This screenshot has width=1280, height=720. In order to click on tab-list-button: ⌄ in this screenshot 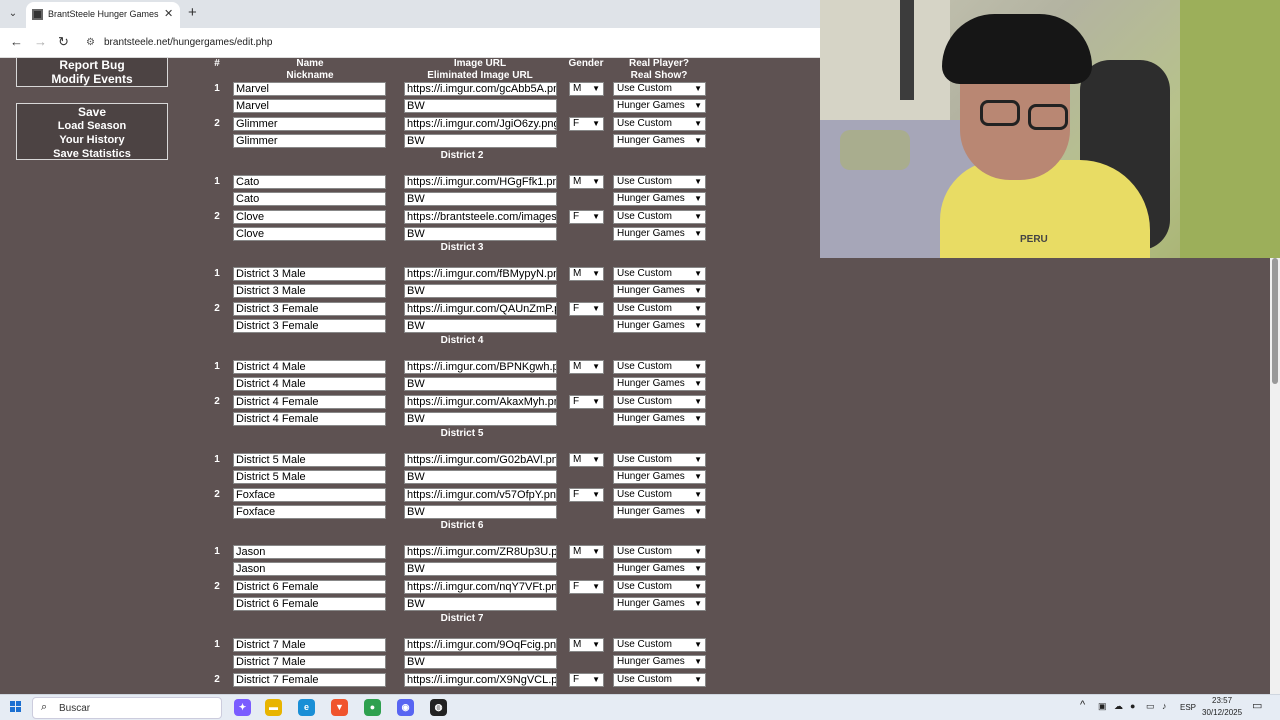, I will do `click(13, 14)`.